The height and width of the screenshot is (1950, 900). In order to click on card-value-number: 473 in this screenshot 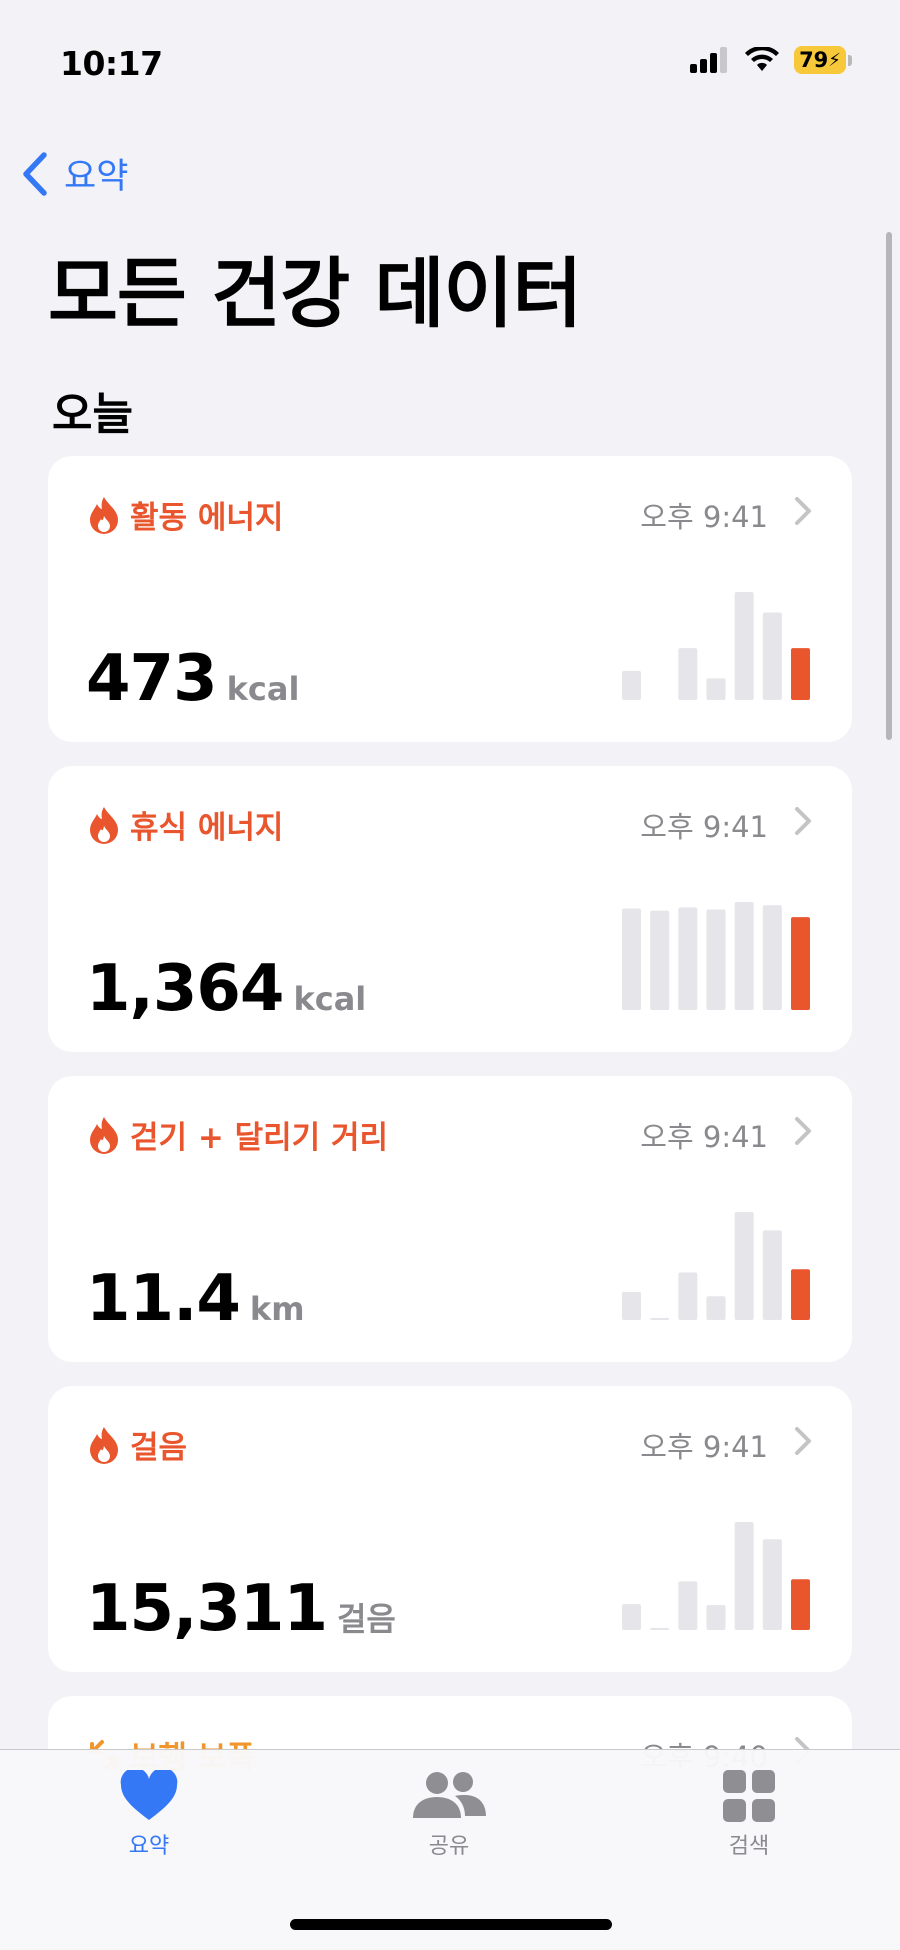, I will do `click(152, 679)`.